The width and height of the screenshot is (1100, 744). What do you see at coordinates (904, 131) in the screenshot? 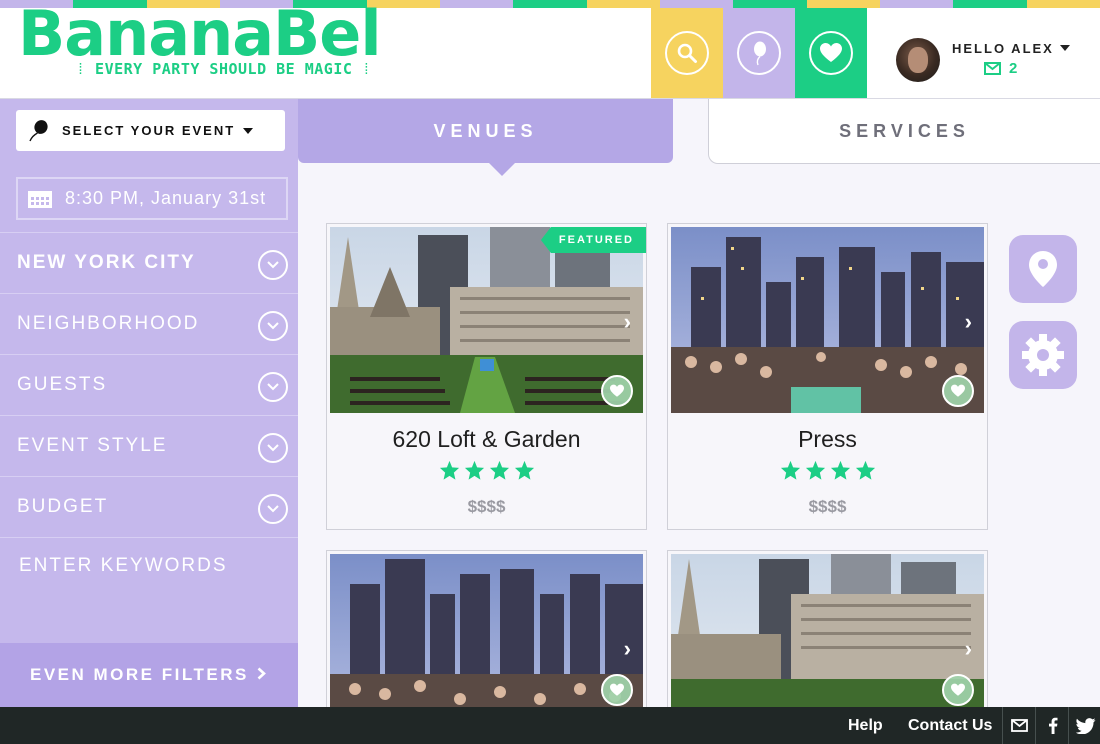
I see `tab-services: SERVICES` at bounding box center [904, 131].